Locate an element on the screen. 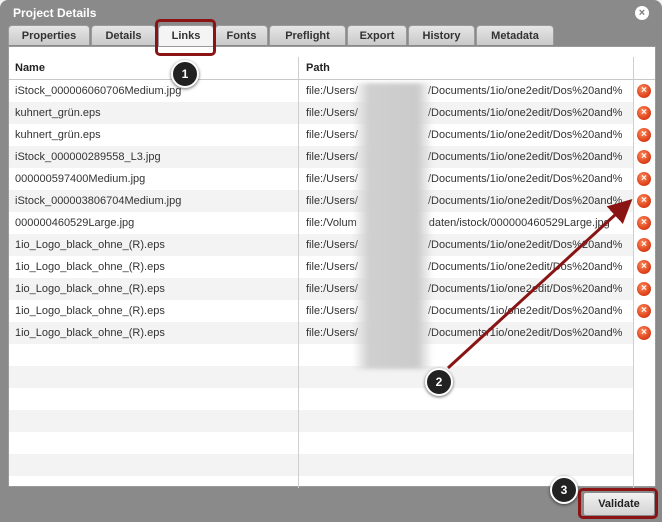 This screenshot has height=522, width=662. tab-details: Details is located at coordinates (123, 35).